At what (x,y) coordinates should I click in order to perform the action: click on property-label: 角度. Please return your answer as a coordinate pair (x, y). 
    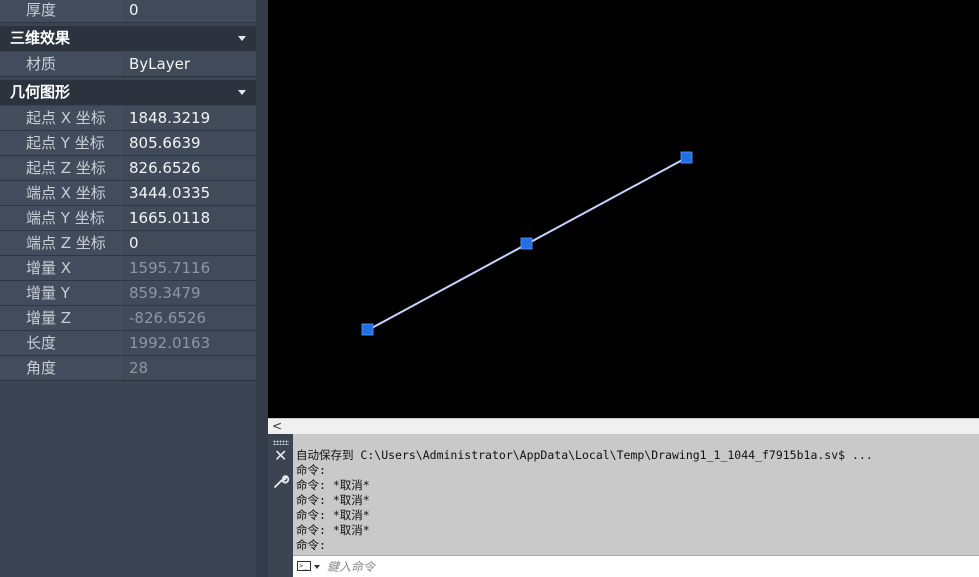
    Looking at the image, I should click on (62, 368).